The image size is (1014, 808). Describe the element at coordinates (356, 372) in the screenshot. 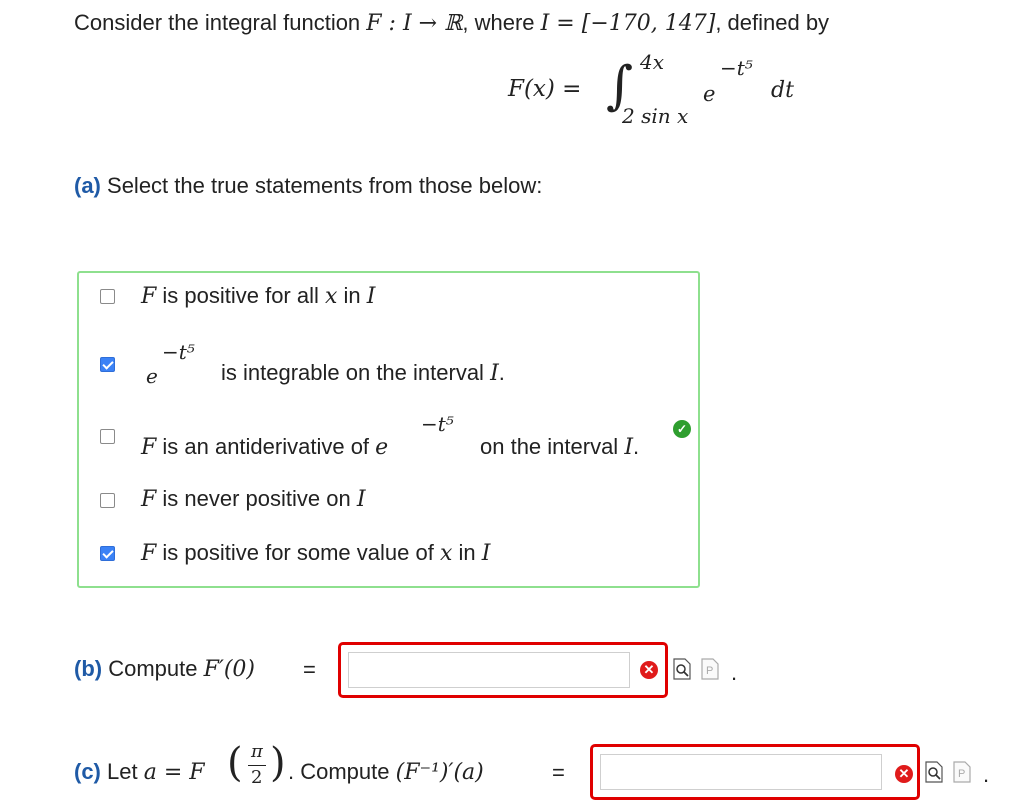

I see `option-2-text: is integrable on the interval` at that location.